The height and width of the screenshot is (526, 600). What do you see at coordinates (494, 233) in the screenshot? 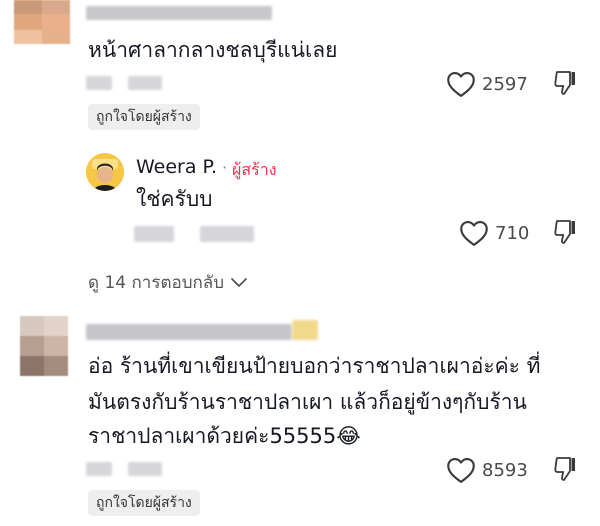
I see `reply-like: 710` at bounding box center [494, 233].